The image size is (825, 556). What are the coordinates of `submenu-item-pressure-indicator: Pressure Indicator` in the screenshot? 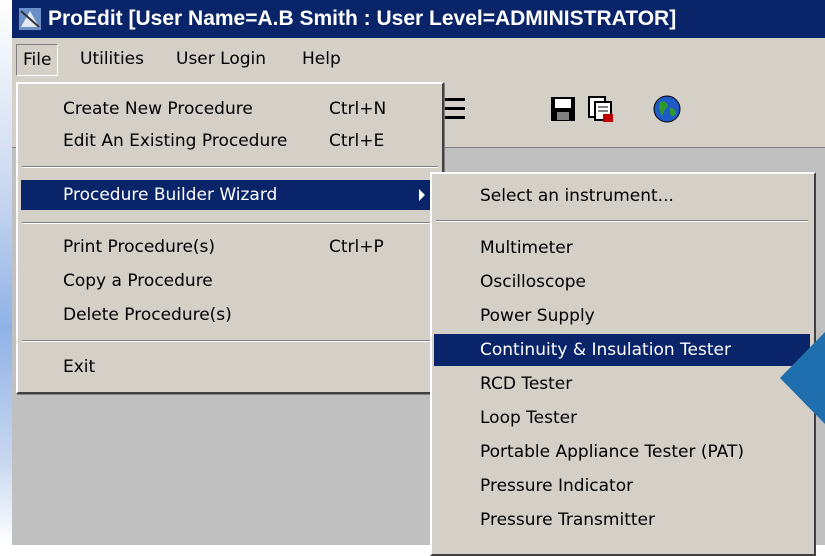 It's located at (622, 486).